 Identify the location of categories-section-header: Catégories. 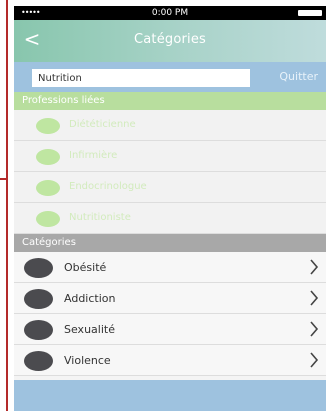
(170, 243).